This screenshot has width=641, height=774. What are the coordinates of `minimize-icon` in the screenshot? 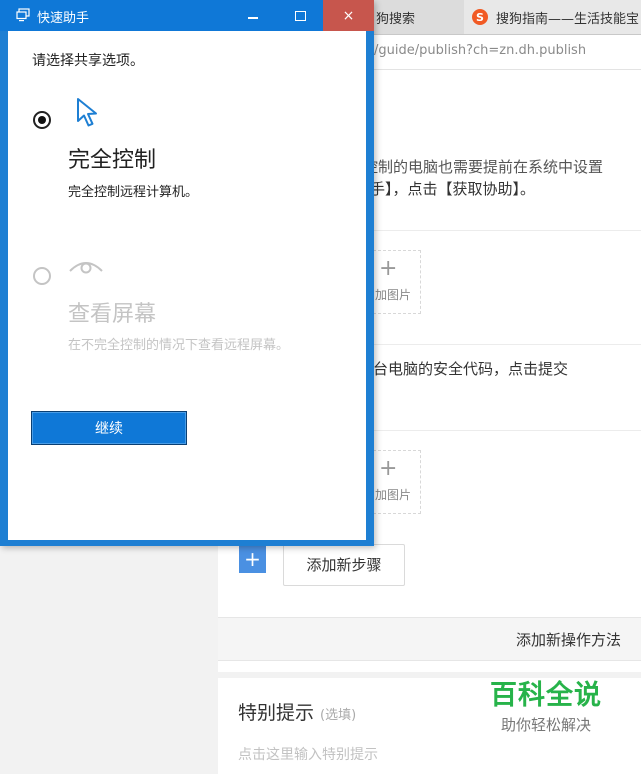 It's located at (253, 17).